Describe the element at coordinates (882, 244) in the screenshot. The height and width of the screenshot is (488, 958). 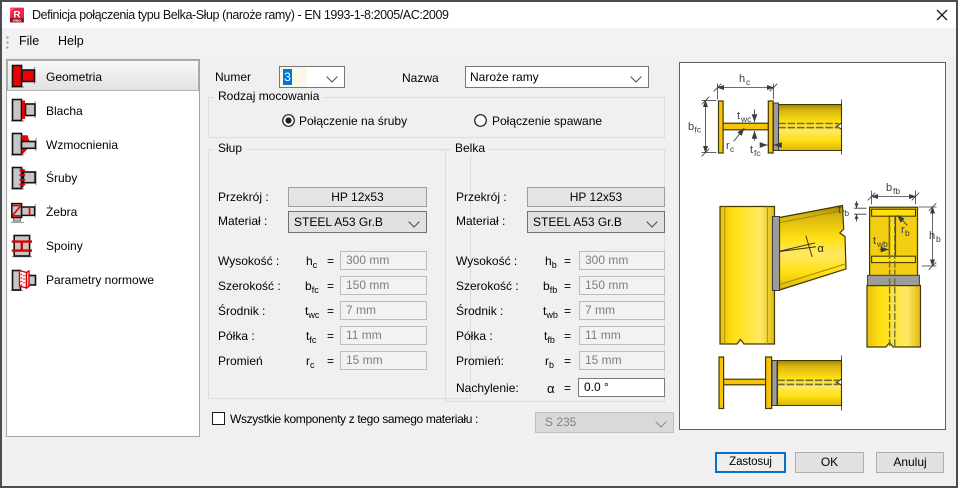
I see `svg-text: wb` at that location.